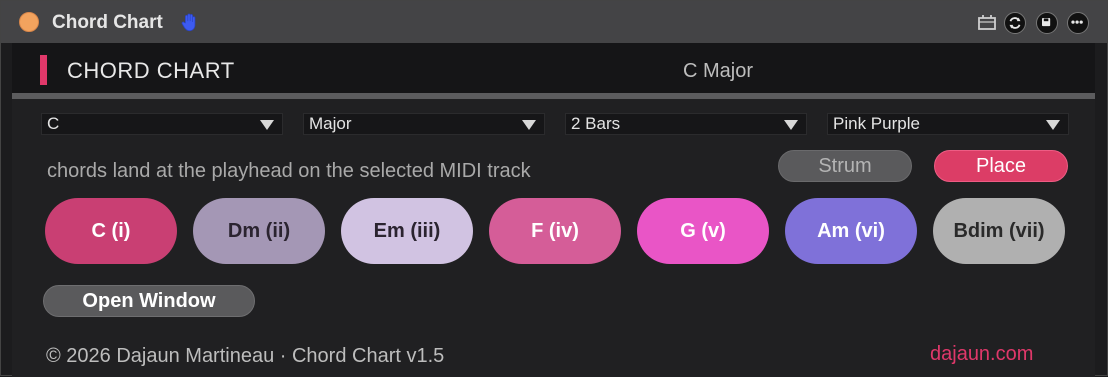 This screenshot has width=1108, height=377. What do you see at coordinates (703, 231) in the screenshot?
I see `chord-button-g: G (v)` at bounding box center [703, 231].